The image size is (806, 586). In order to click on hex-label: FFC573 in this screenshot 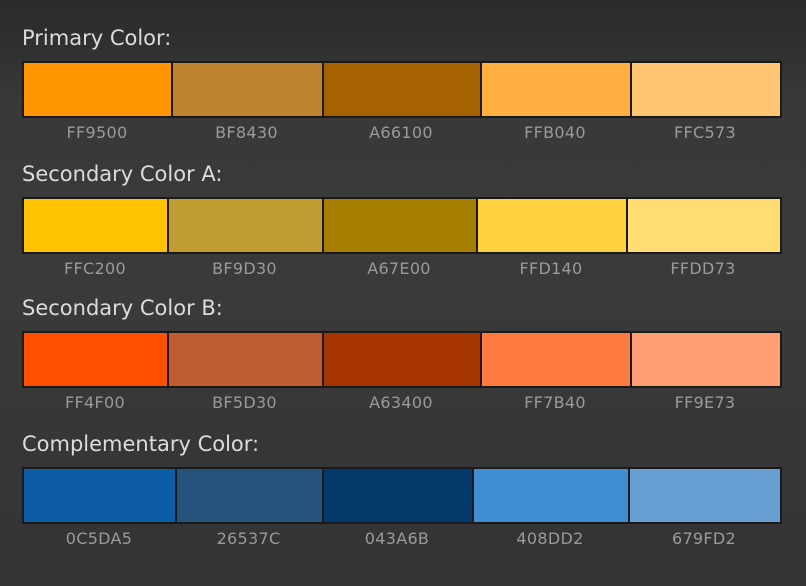, I will do `click(705, 132)`.